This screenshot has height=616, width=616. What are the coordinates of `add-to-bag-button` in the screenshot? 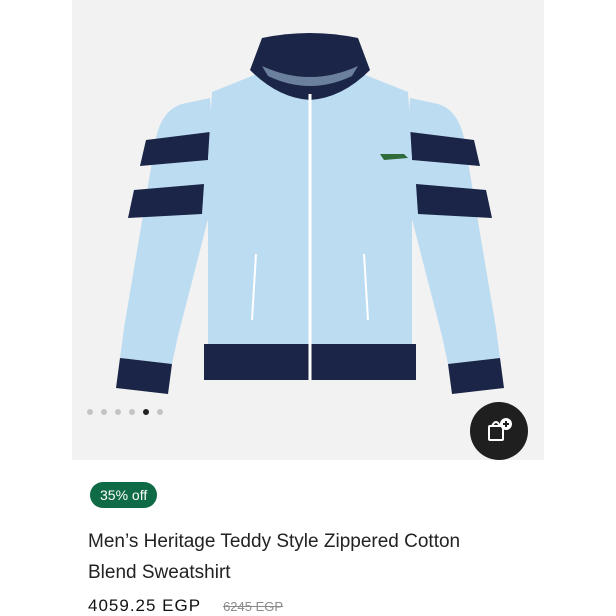 It's located at (499, 431).